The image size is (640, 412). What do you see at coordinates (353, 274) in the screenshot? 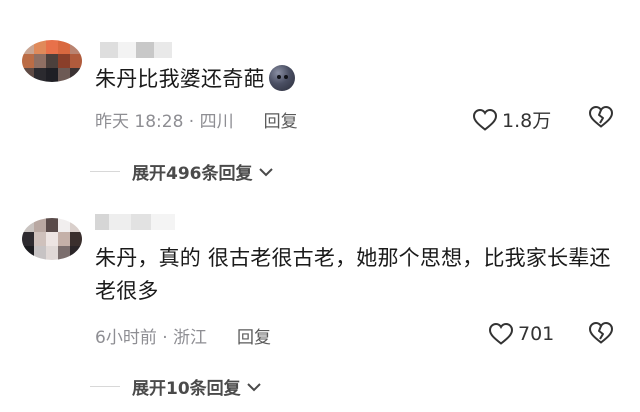
I see `comment-text: 朱丹，真的 很古老很古老，她那个思想，比我家长辈还老很多` at bounding box center [353, 274].